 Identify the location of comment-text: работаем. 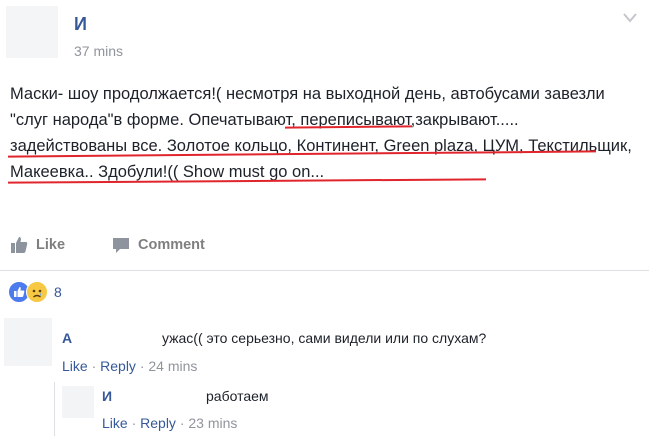
(237, 396).